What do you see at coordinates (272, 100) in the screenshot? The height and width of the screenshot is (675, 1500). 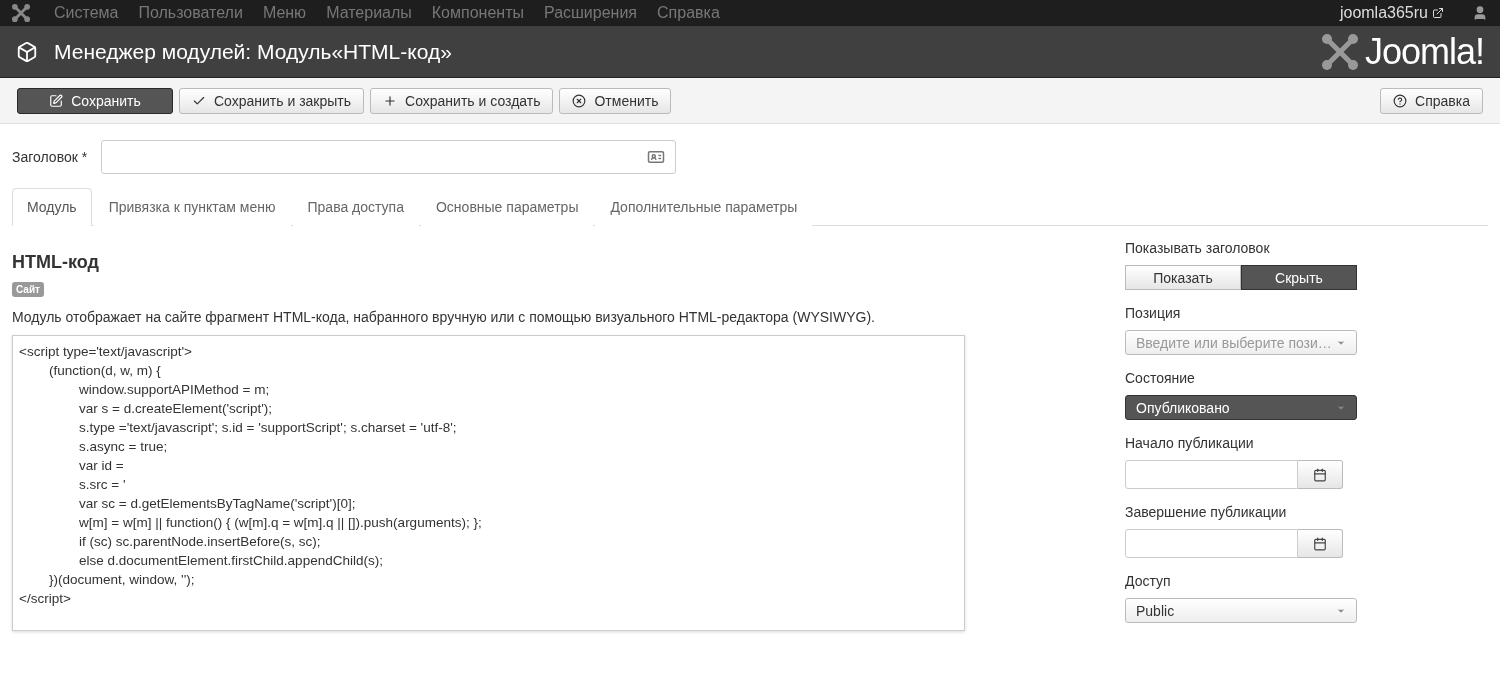 I see `toolbar-button: Сохранить и закрыть` at bounding box center [272, 100].